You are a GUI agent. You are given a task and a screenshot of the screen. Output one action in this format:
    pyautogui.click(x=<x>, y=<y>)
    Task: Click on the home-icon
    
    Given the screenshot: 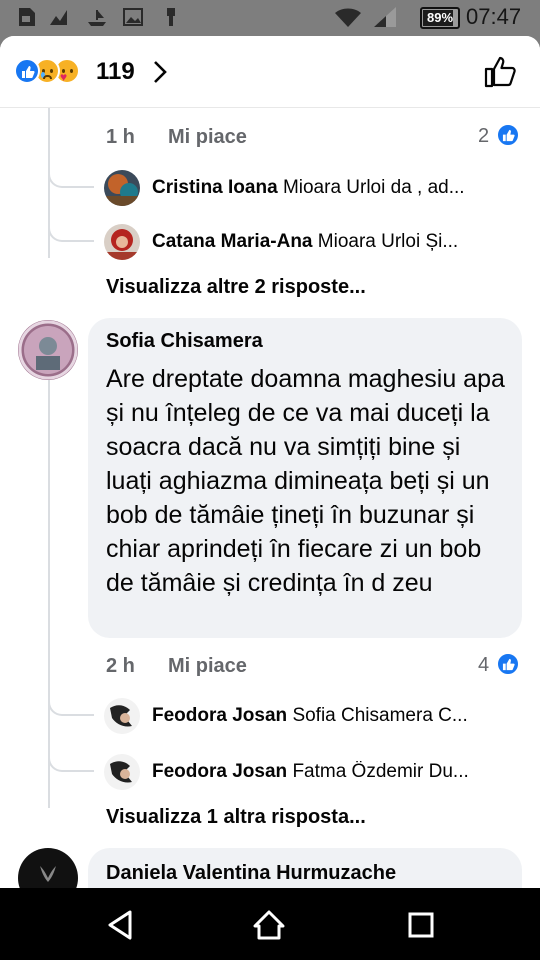 What is the action you would take?
    pyautogui.click(x=269, y=925)
    